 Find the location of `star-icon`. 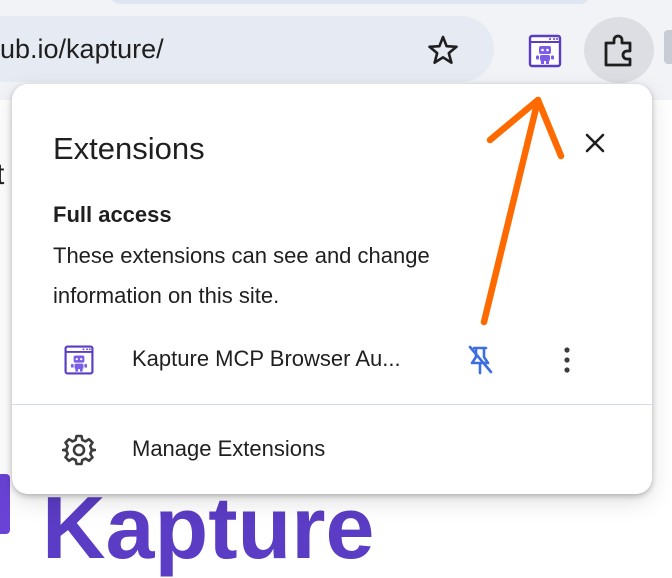

star-icon is located at coordinates (443, 49).